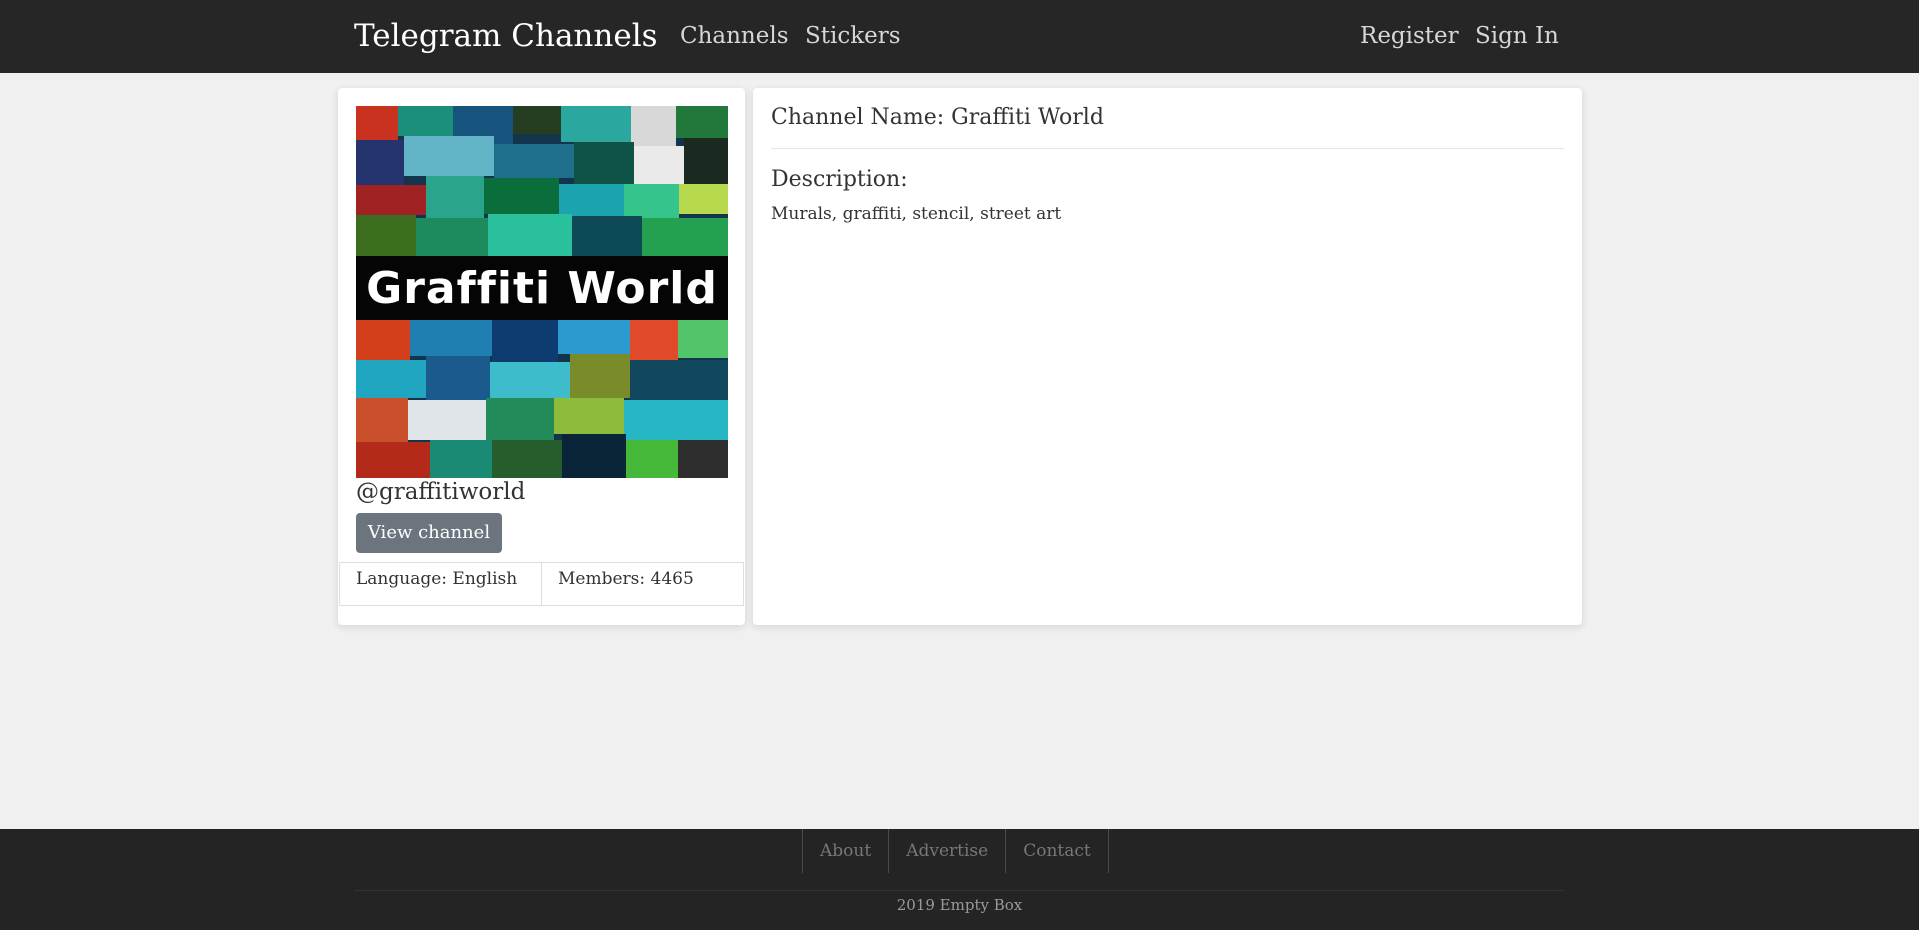 The width and height of the screenshot is (1919, 930). What do you see at coordinates (839, 179) in the screenshot?
I see `description-heading: Description:` at bounding box center [839, 179].